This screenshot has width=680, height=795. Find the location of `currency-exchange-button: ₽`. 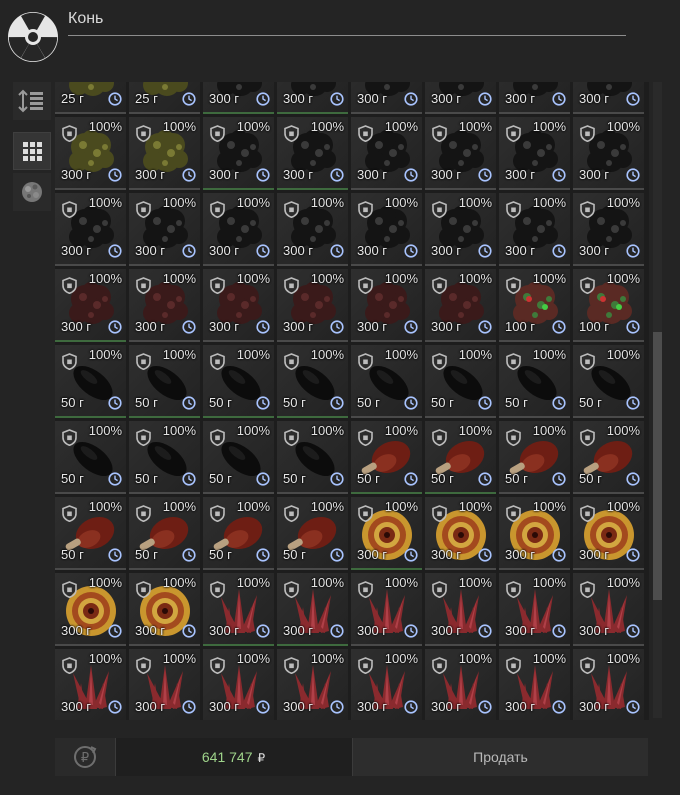

currency-exchange-button: ₽ is located at coordinates (85, 757).